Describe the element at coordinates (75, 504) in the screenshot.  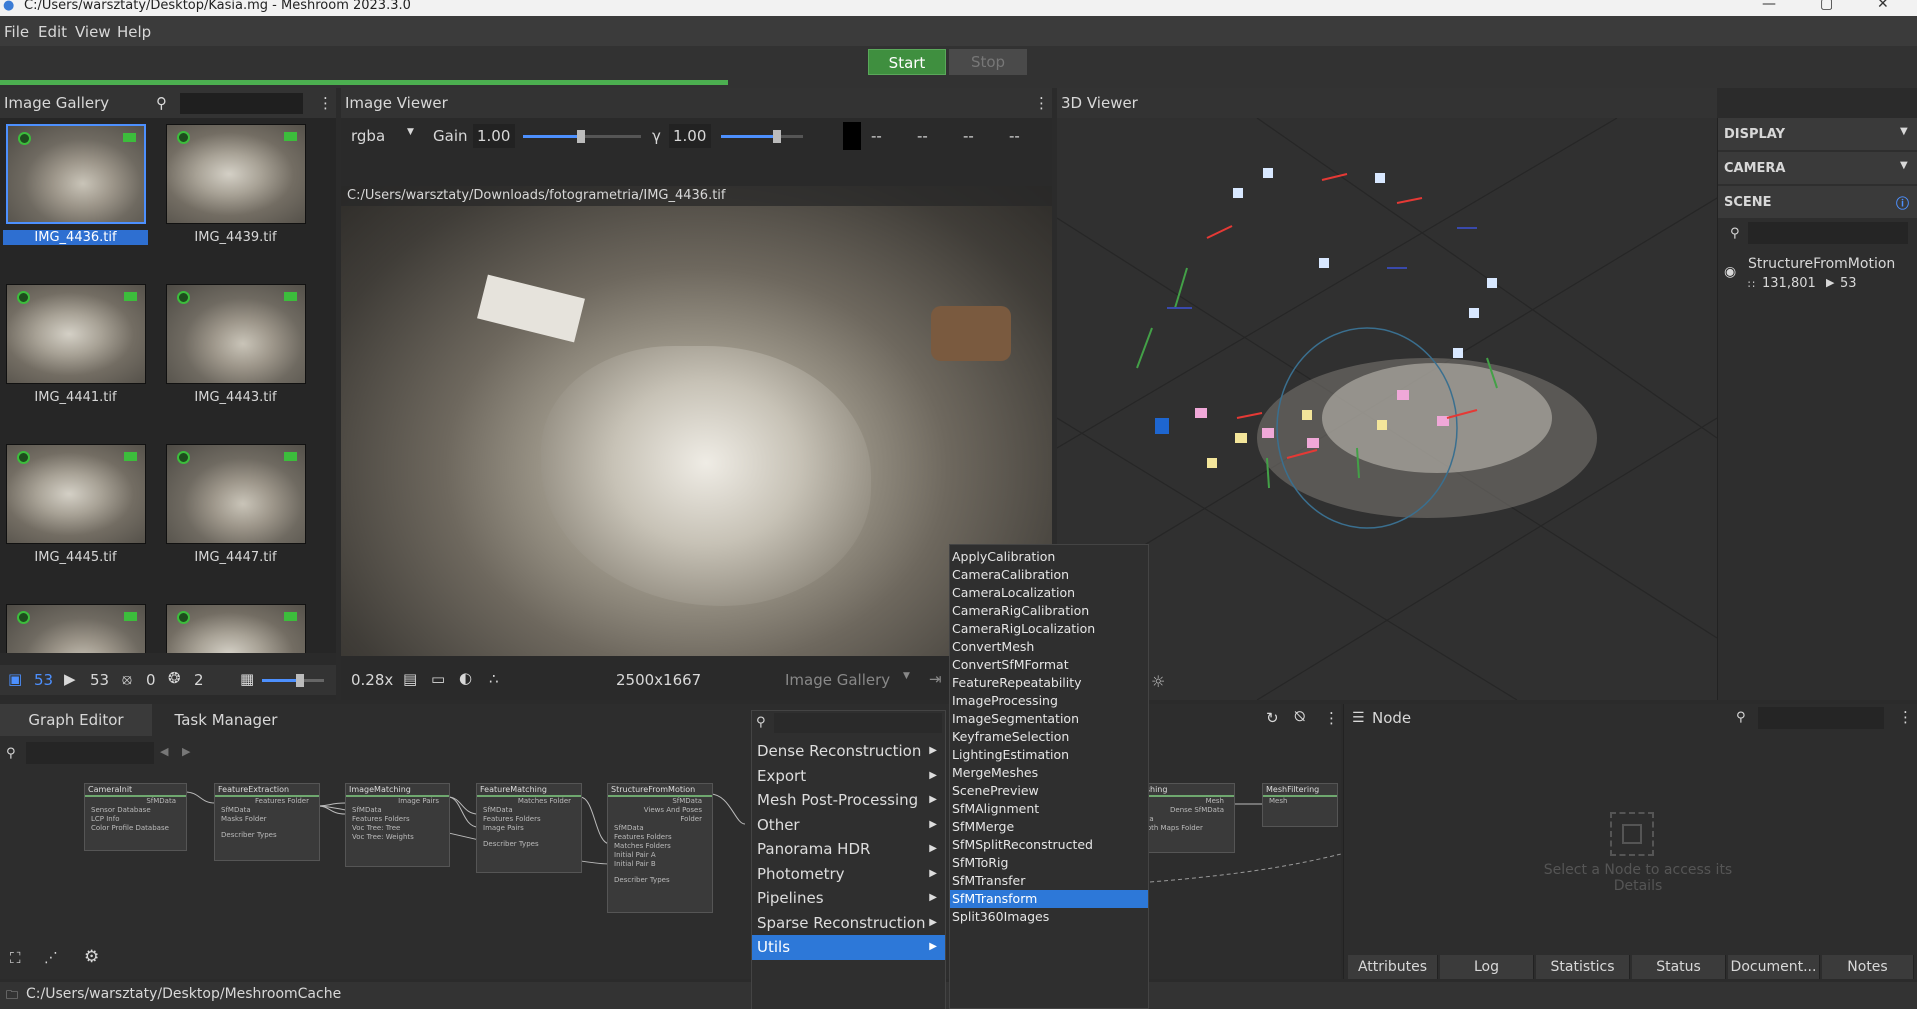
I see `gallery-thumbnail: IMG_4445.tif` at that location.